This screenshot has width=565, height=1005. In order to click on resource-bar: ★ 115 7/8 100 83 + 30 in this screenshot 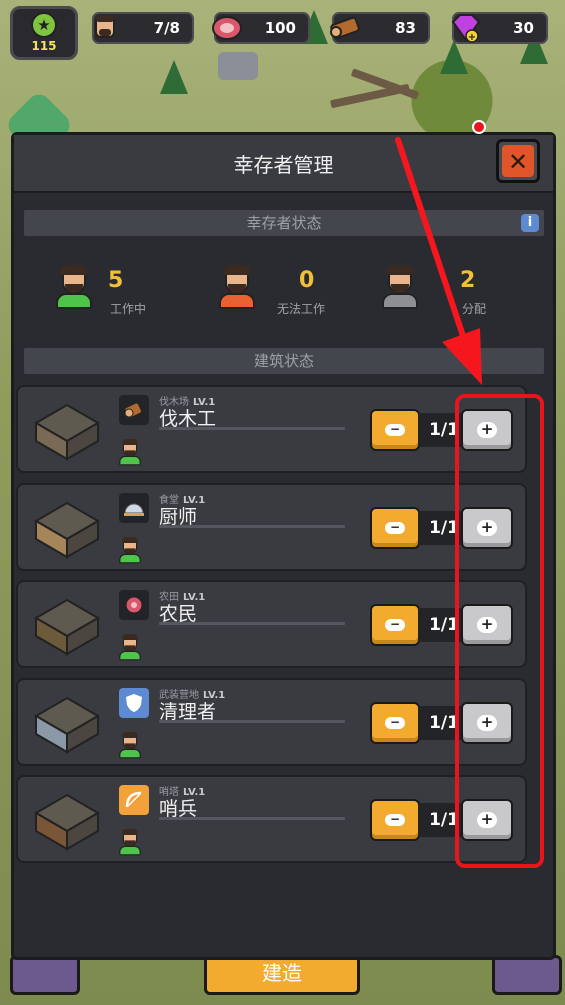, I will do `click(282, 30)`.